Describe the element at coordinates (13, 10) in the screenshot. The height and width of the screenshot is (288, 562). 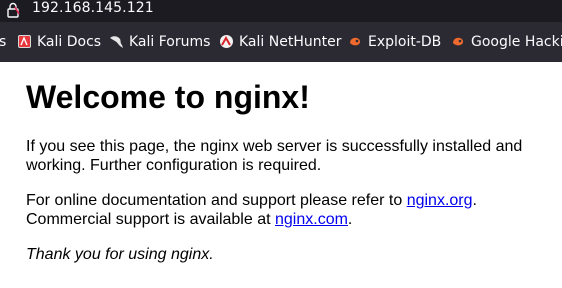
I see `lock-icon` at that location.